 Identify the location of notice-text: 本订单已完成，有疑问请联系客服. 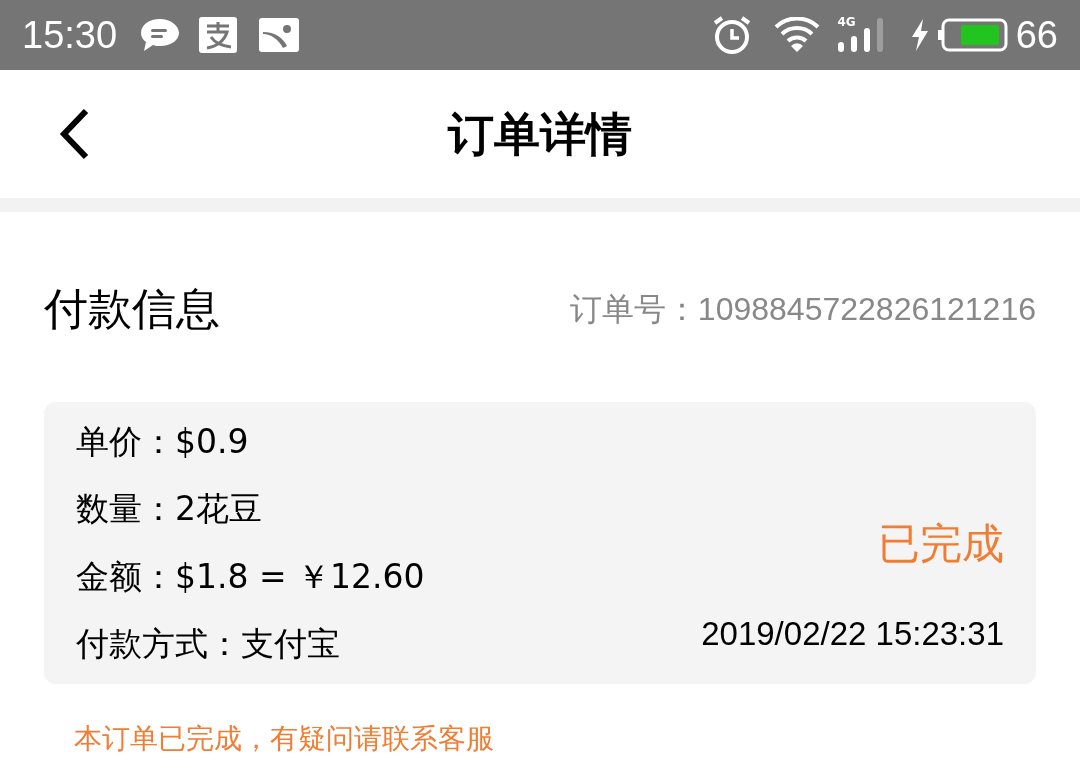
(284, 739).